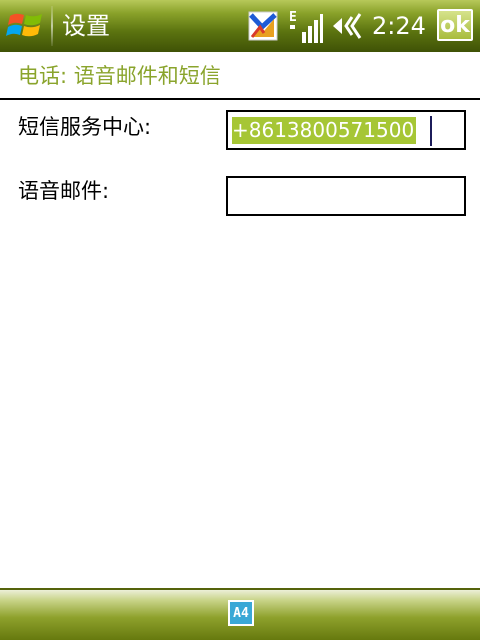  I want to click on clock: 2:24, so click(399, 26).